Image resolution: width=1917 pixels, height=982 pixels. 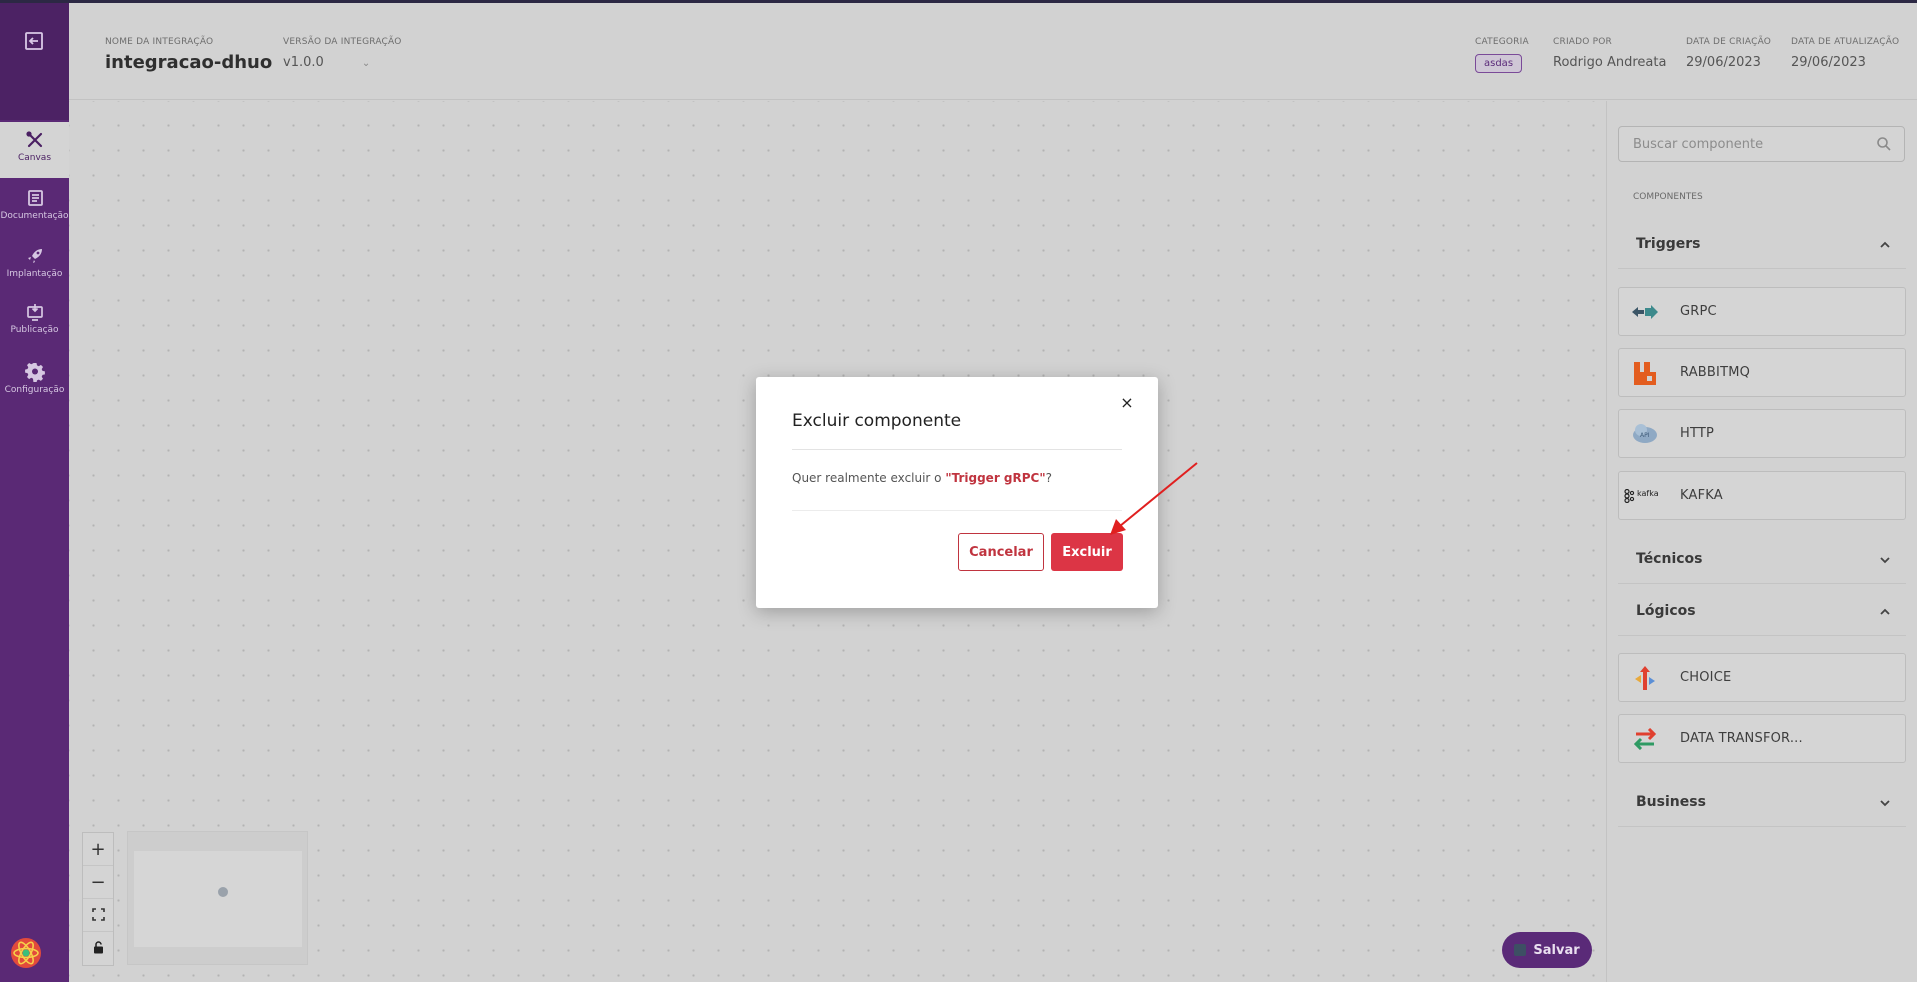 I want to click on book-icon, so click(x=35, y=198).